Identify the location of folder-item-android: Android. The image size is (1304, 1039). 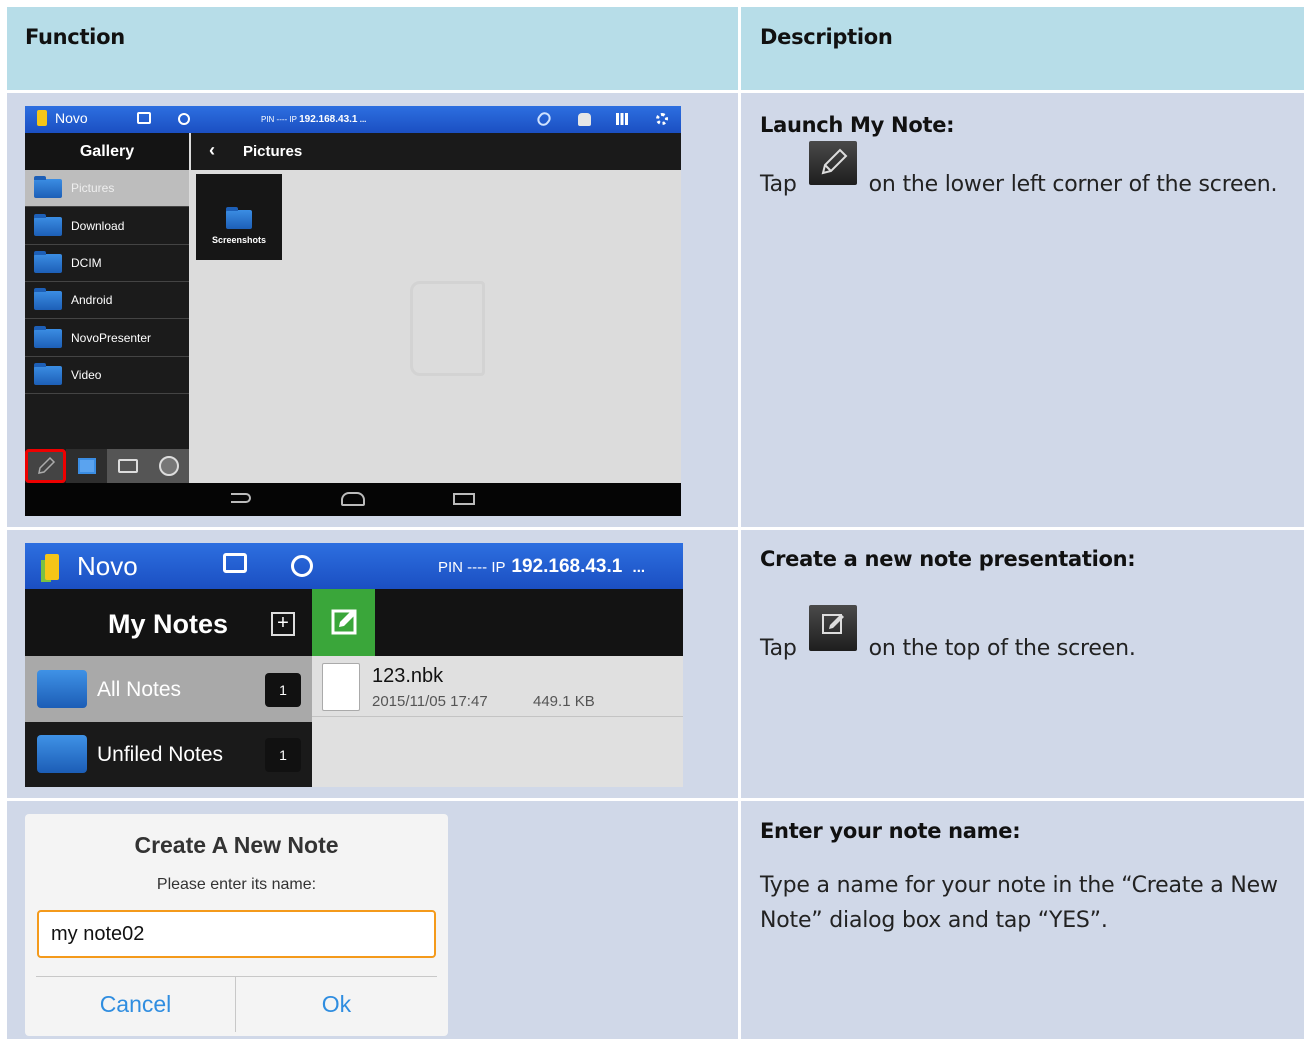
(107, 300).